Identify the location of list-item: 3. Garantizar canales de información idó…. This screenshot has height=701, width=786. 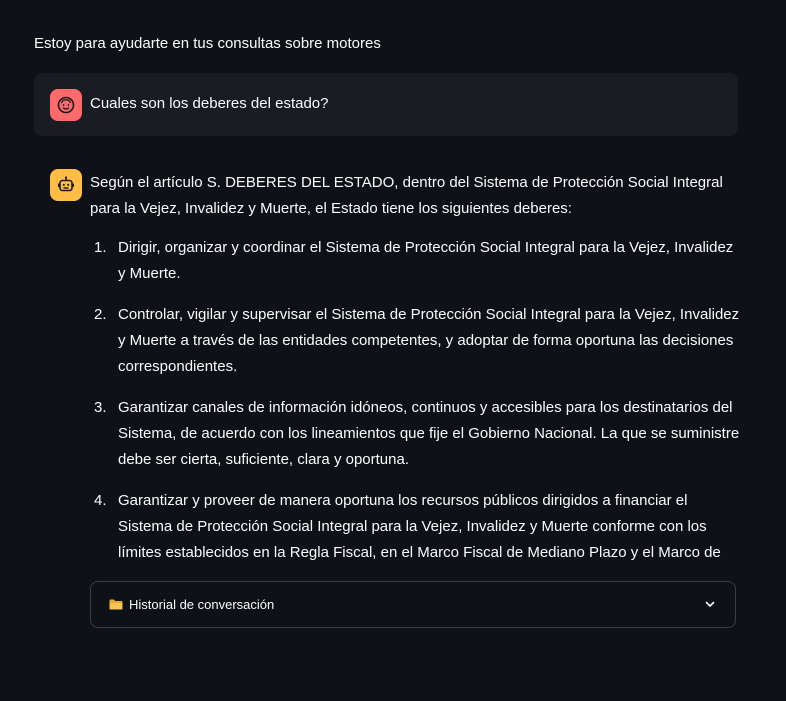
(415, 434).